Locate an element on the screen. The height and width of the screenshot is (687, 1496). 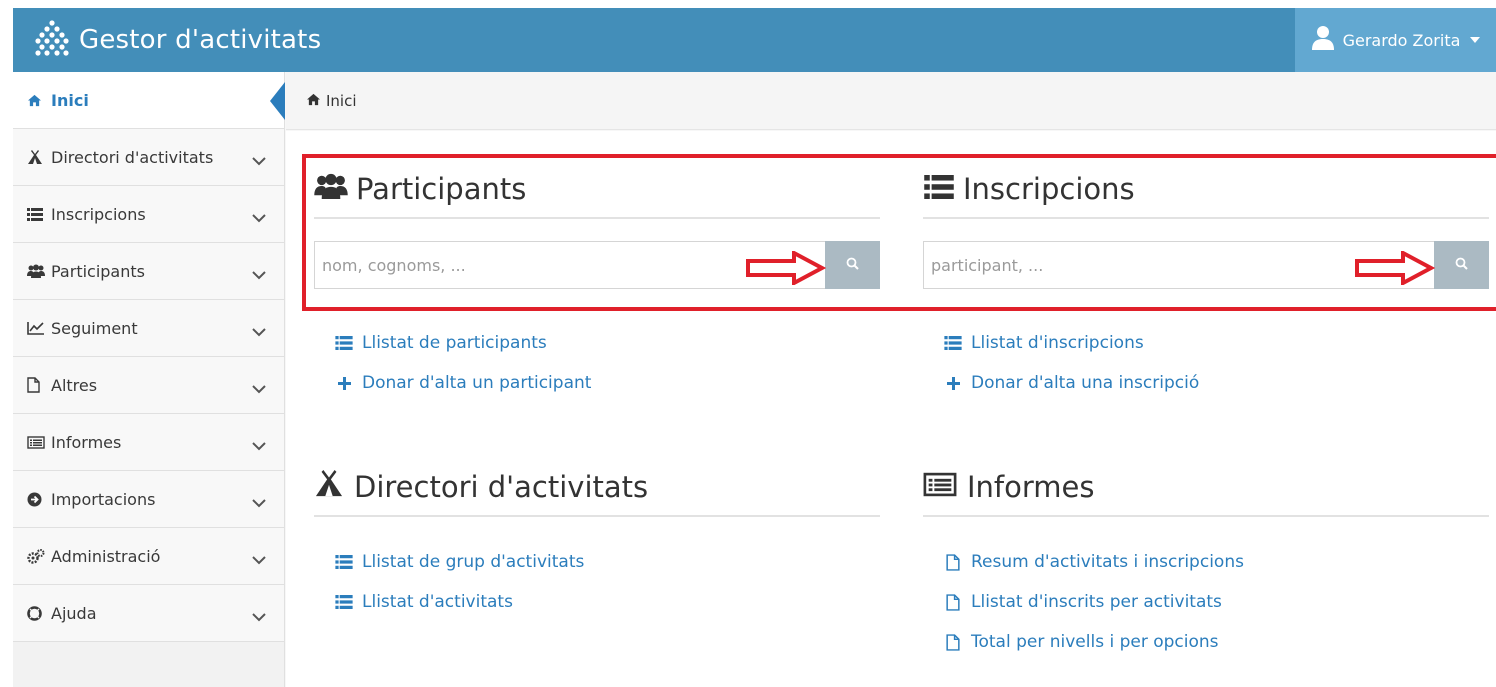
participants-search-button is located at coordinates (852, 265).